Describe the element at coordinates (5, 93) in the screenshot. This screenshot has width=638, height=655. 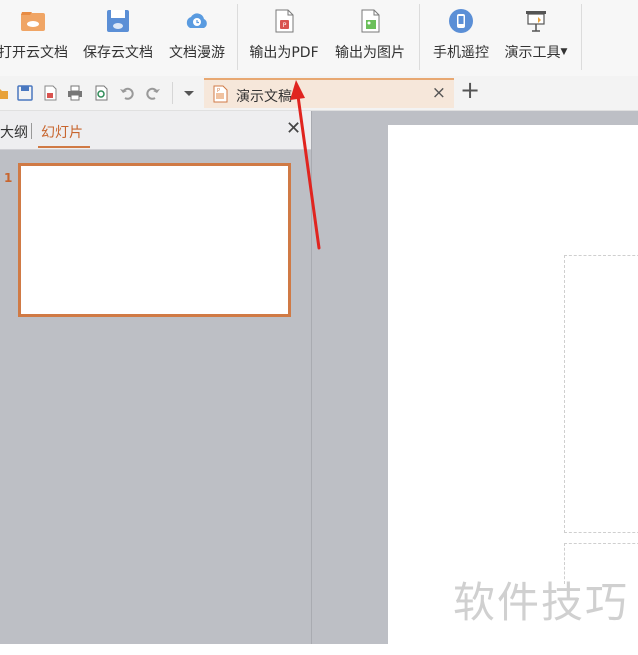
I see `open-folder-icon` at that location.